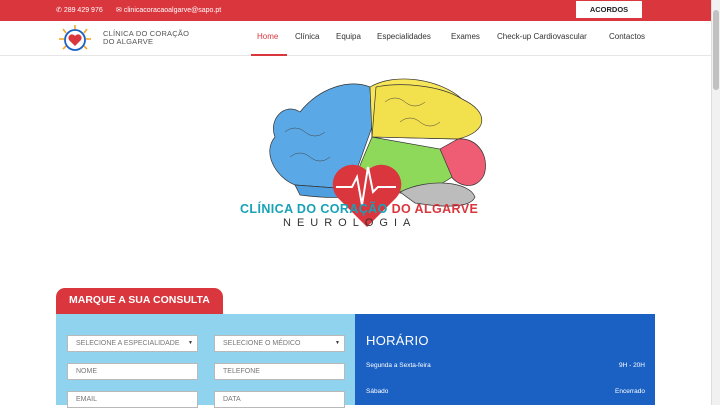 The height and width of the screenshot is (408, 720). What do you see at coordinates (269, 55) in the screenshot?
I see `active-nav-indicator` at bounding box center [269, 55].